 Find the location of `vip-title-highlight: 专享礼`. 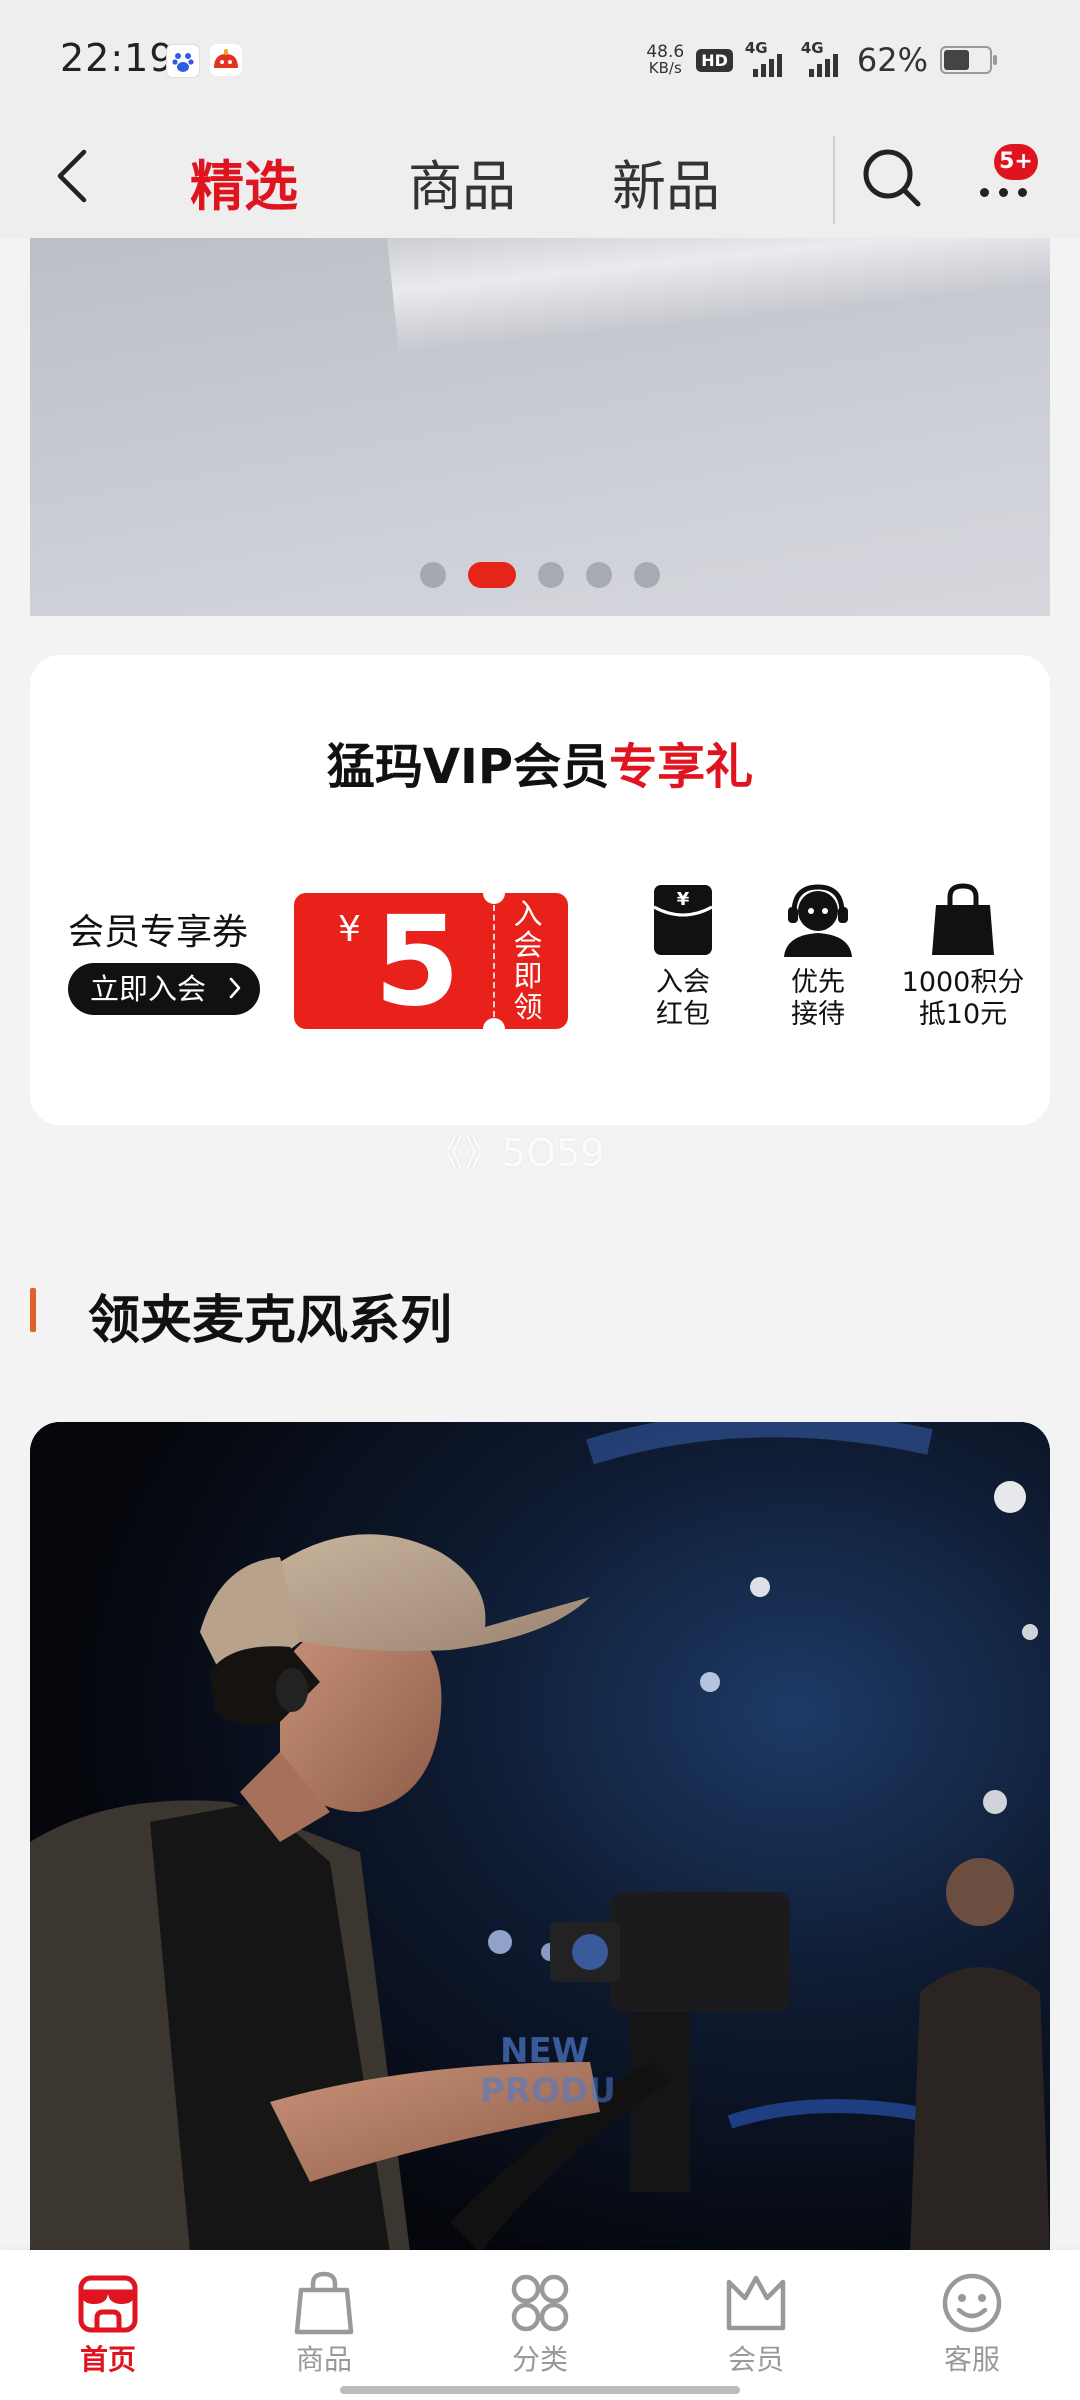

vip-title-highlight: 专享礼 is located at coordinates (681, 767).